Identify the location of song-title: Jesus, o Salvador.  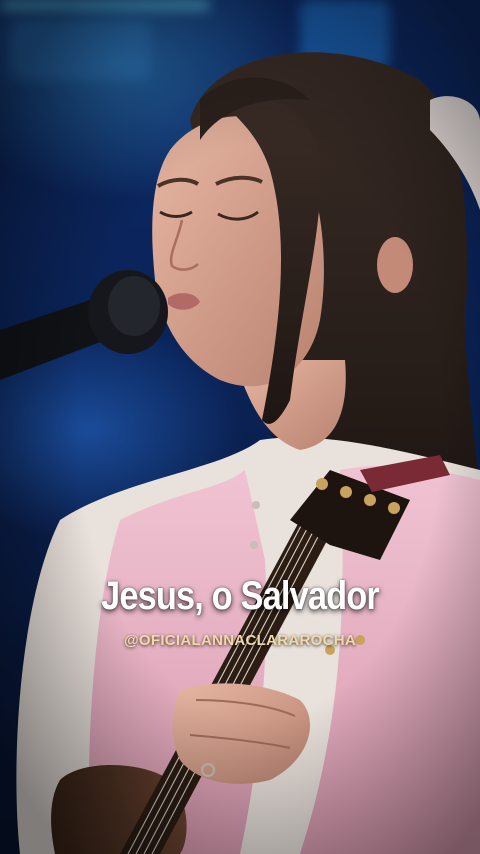
(240, 596).